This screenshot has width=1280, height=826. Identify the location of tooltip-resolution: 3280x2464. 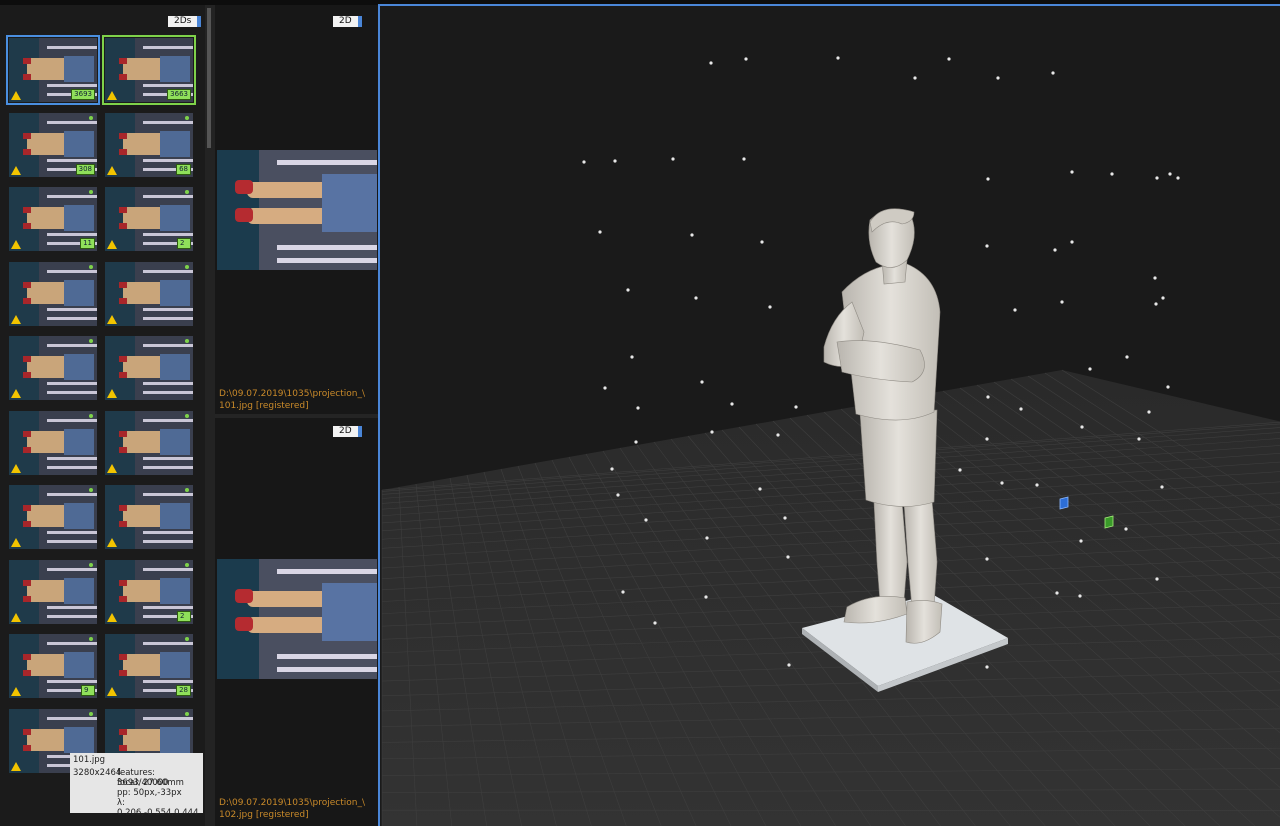
(97, 773).